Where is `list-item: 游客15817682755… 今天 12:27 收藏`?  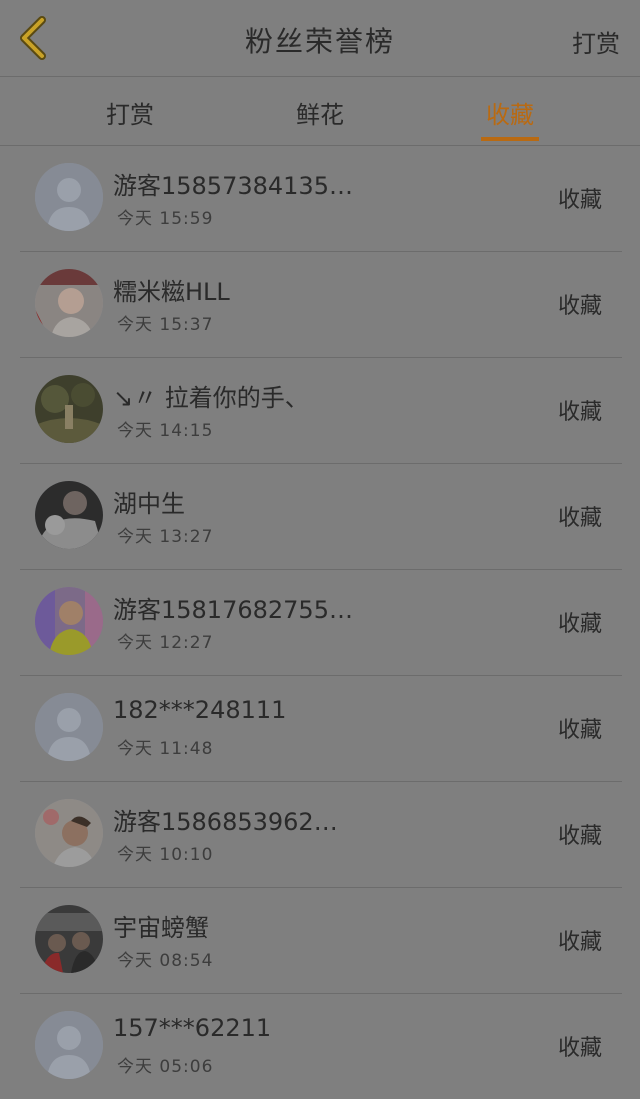
list-item: 游客15817682755… 今天 12:27 收藏 is located at coordinates (321, 623).